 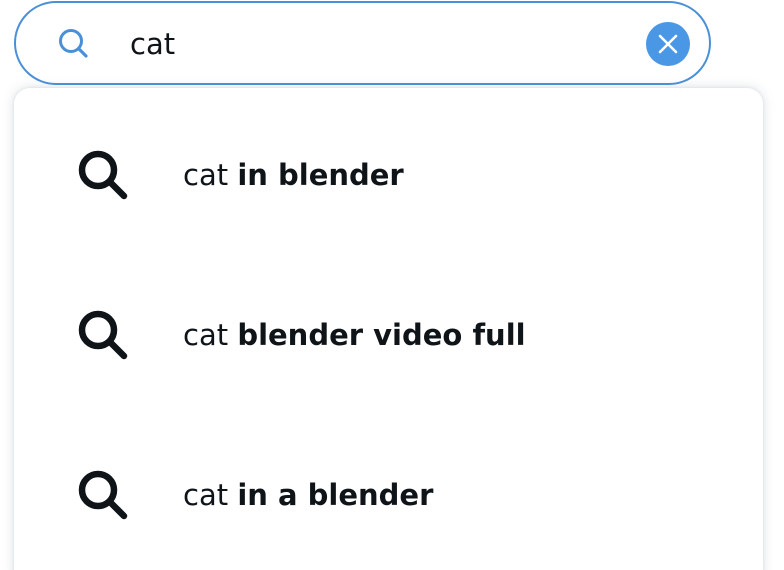 What do you see at coordinates (335, 495) in the screenshot?
I see `suggestion-completion-text: in a blender` at bounding box center [335, 495].